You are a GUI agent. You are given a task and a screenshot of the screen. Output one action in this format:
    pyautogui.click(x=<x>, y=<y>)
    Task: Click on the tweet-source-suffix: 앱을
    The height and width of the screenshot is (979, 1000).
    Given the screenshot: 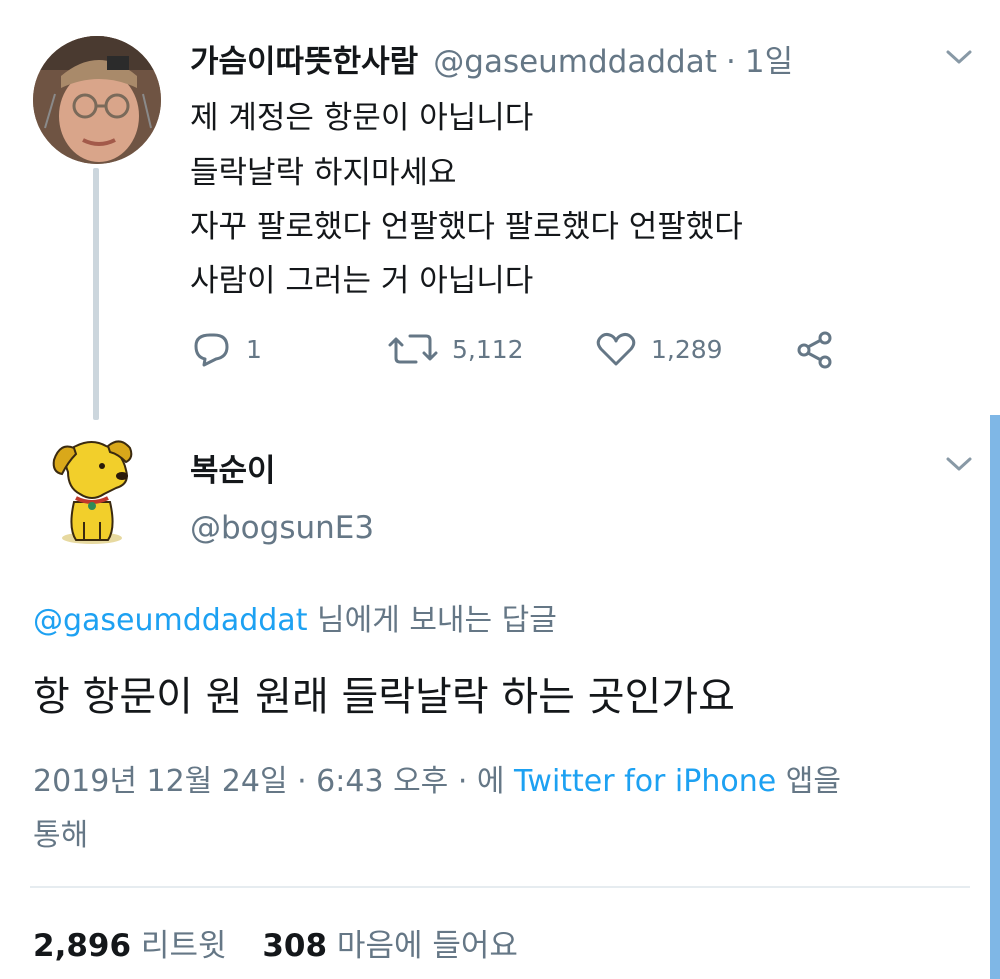 What is the action you would take?
    pyautogui.click(x=813, y=781)
    